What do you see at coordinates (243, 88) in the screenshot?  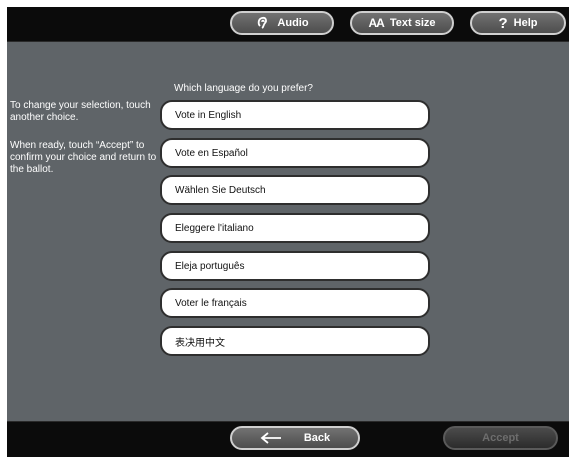 I see `language-prompt: Which language do you prefer?` at bounding box center [243, 88].